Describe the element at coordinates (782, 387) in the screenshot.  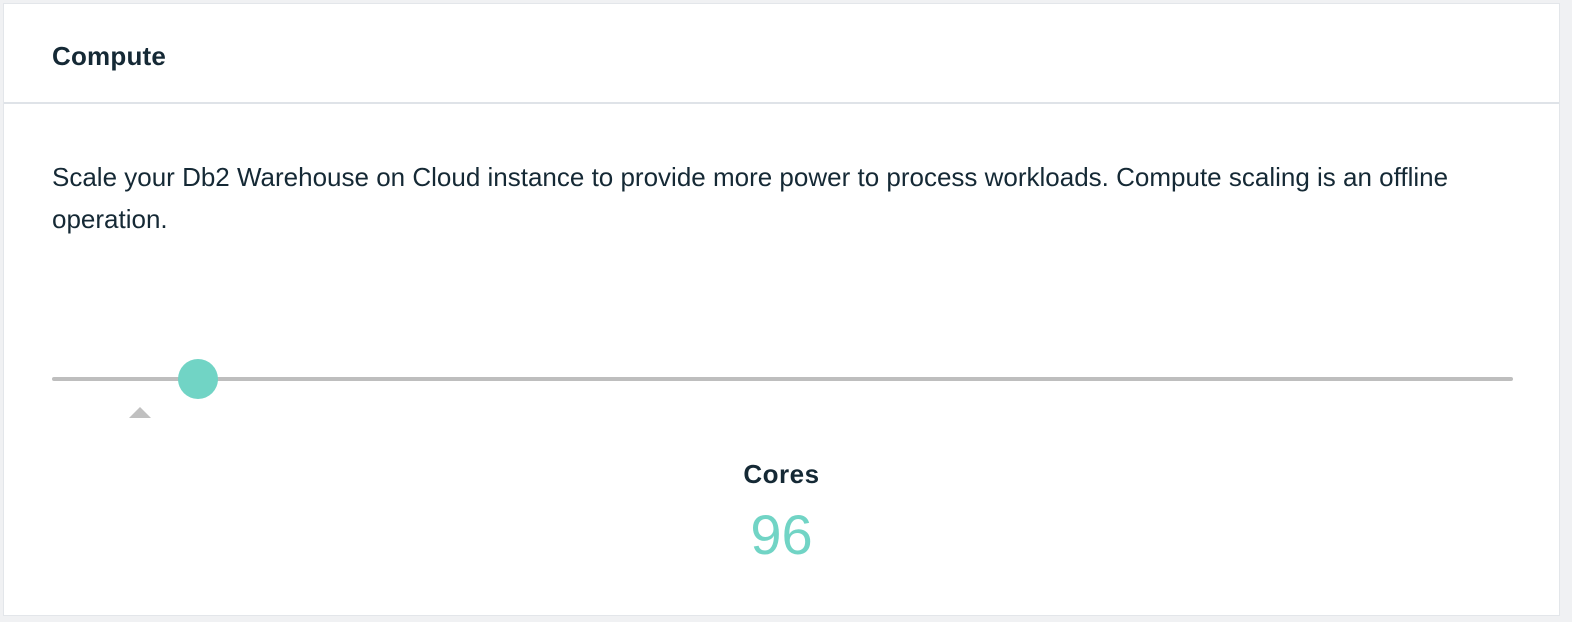
I see `cores-slider` at that location.